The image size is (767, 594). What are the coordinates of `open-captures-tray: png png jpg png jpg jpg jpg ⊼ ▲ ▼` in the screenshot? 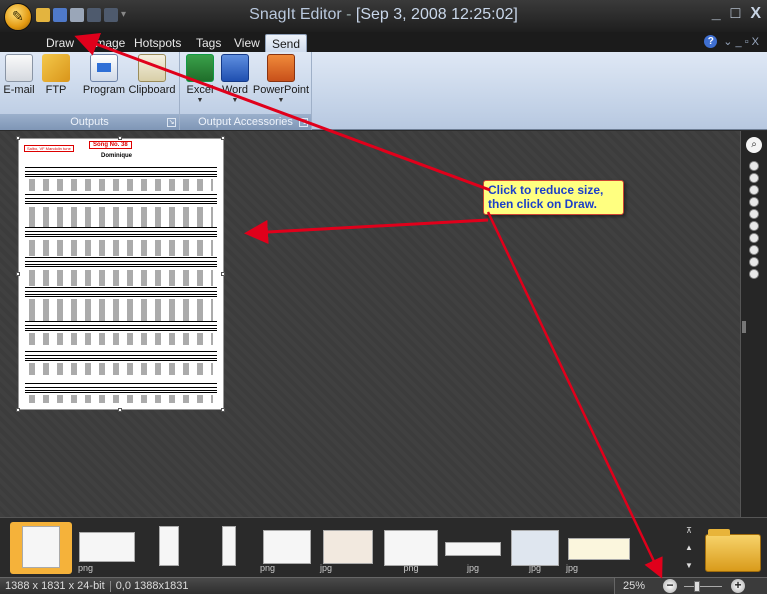 It's located at (383, 547).